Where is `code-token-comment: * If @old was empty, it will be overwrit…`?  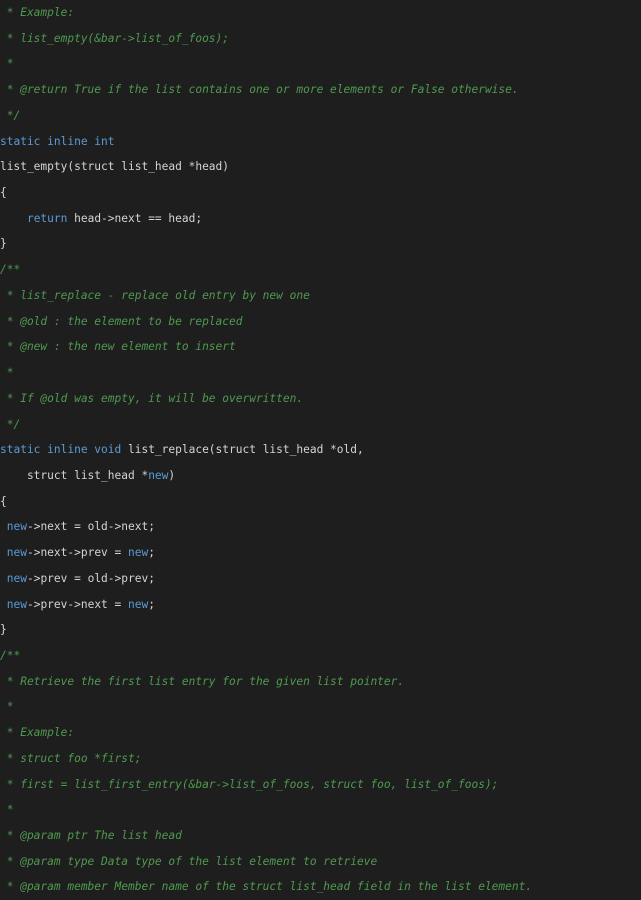
code-token-comment: * If @old was empty, it will be overwrit… is located at coordinates (152, 398).